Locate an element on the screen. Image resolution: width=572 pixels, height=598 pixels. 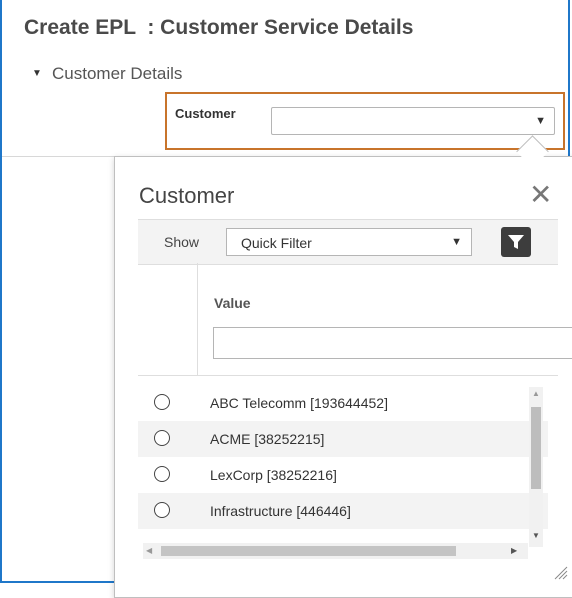
scroll-up-icon: ▲ is located at coordinates (536, 393).